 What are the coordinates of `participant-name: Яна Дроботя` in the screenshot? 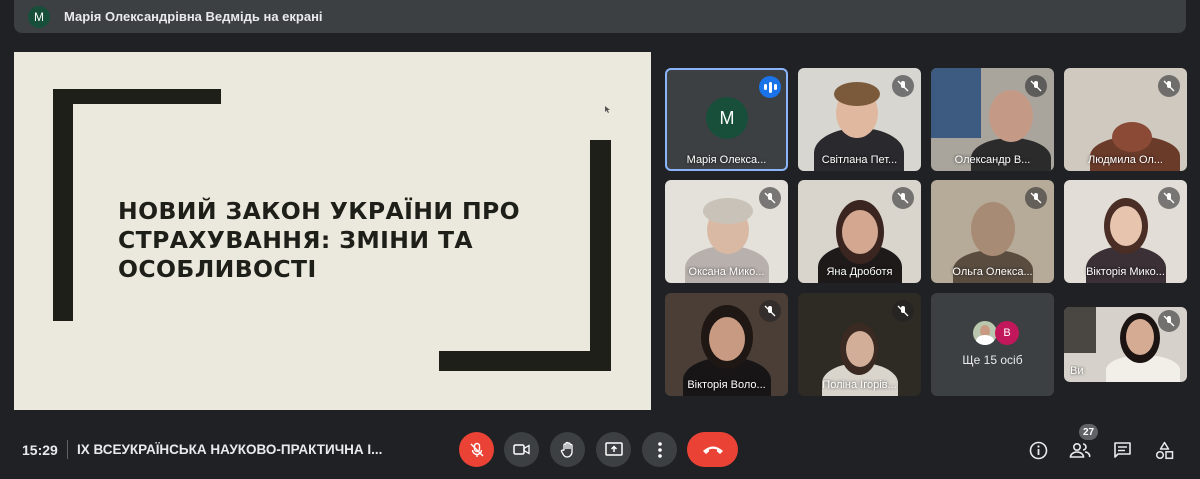 It's located at (859, 272).